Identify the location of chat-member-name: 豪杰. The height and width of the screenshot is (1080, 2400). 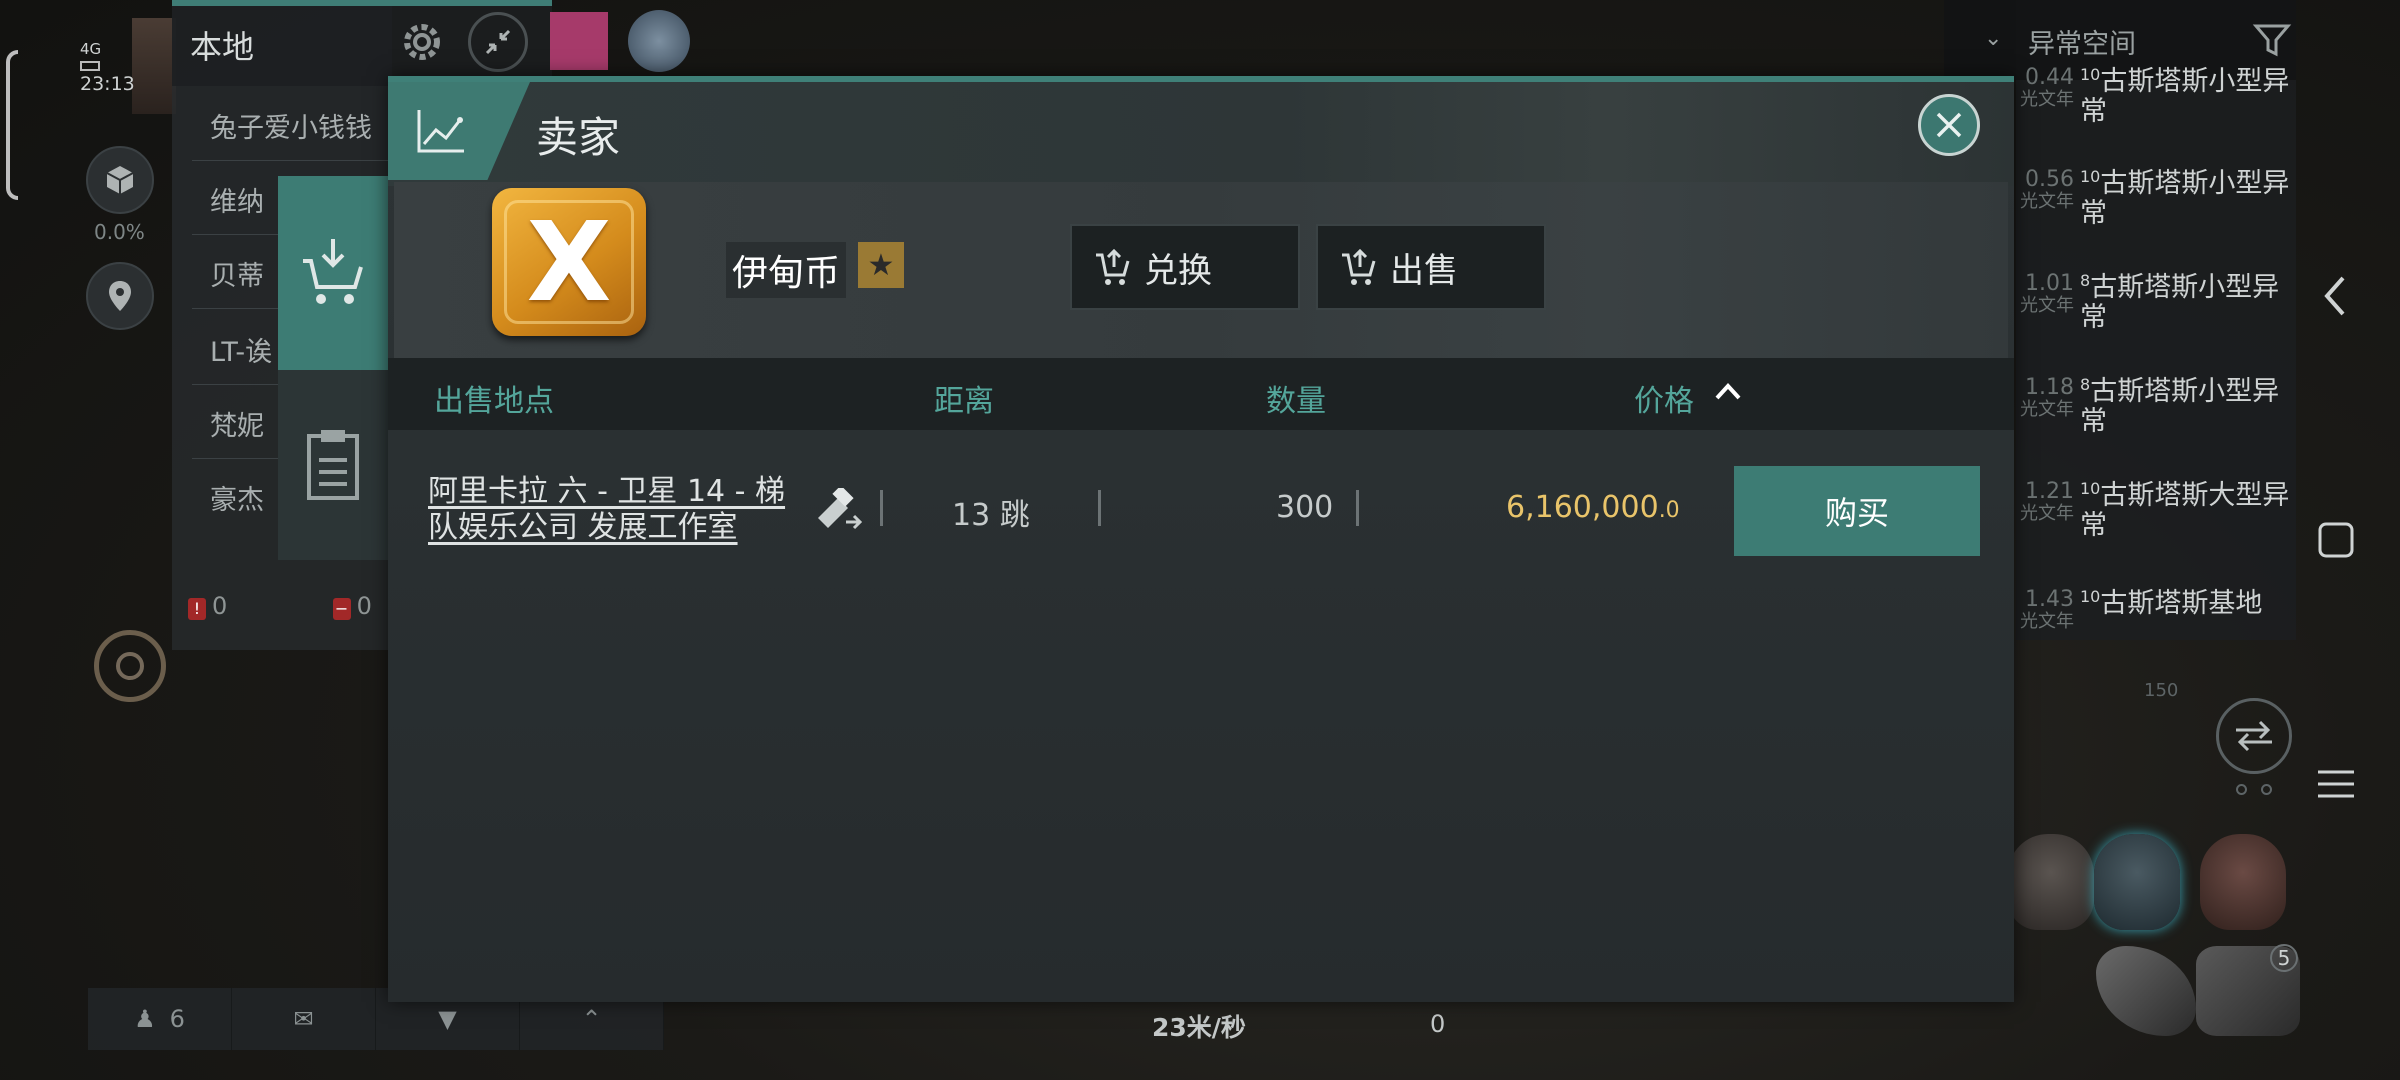
(237, 497).